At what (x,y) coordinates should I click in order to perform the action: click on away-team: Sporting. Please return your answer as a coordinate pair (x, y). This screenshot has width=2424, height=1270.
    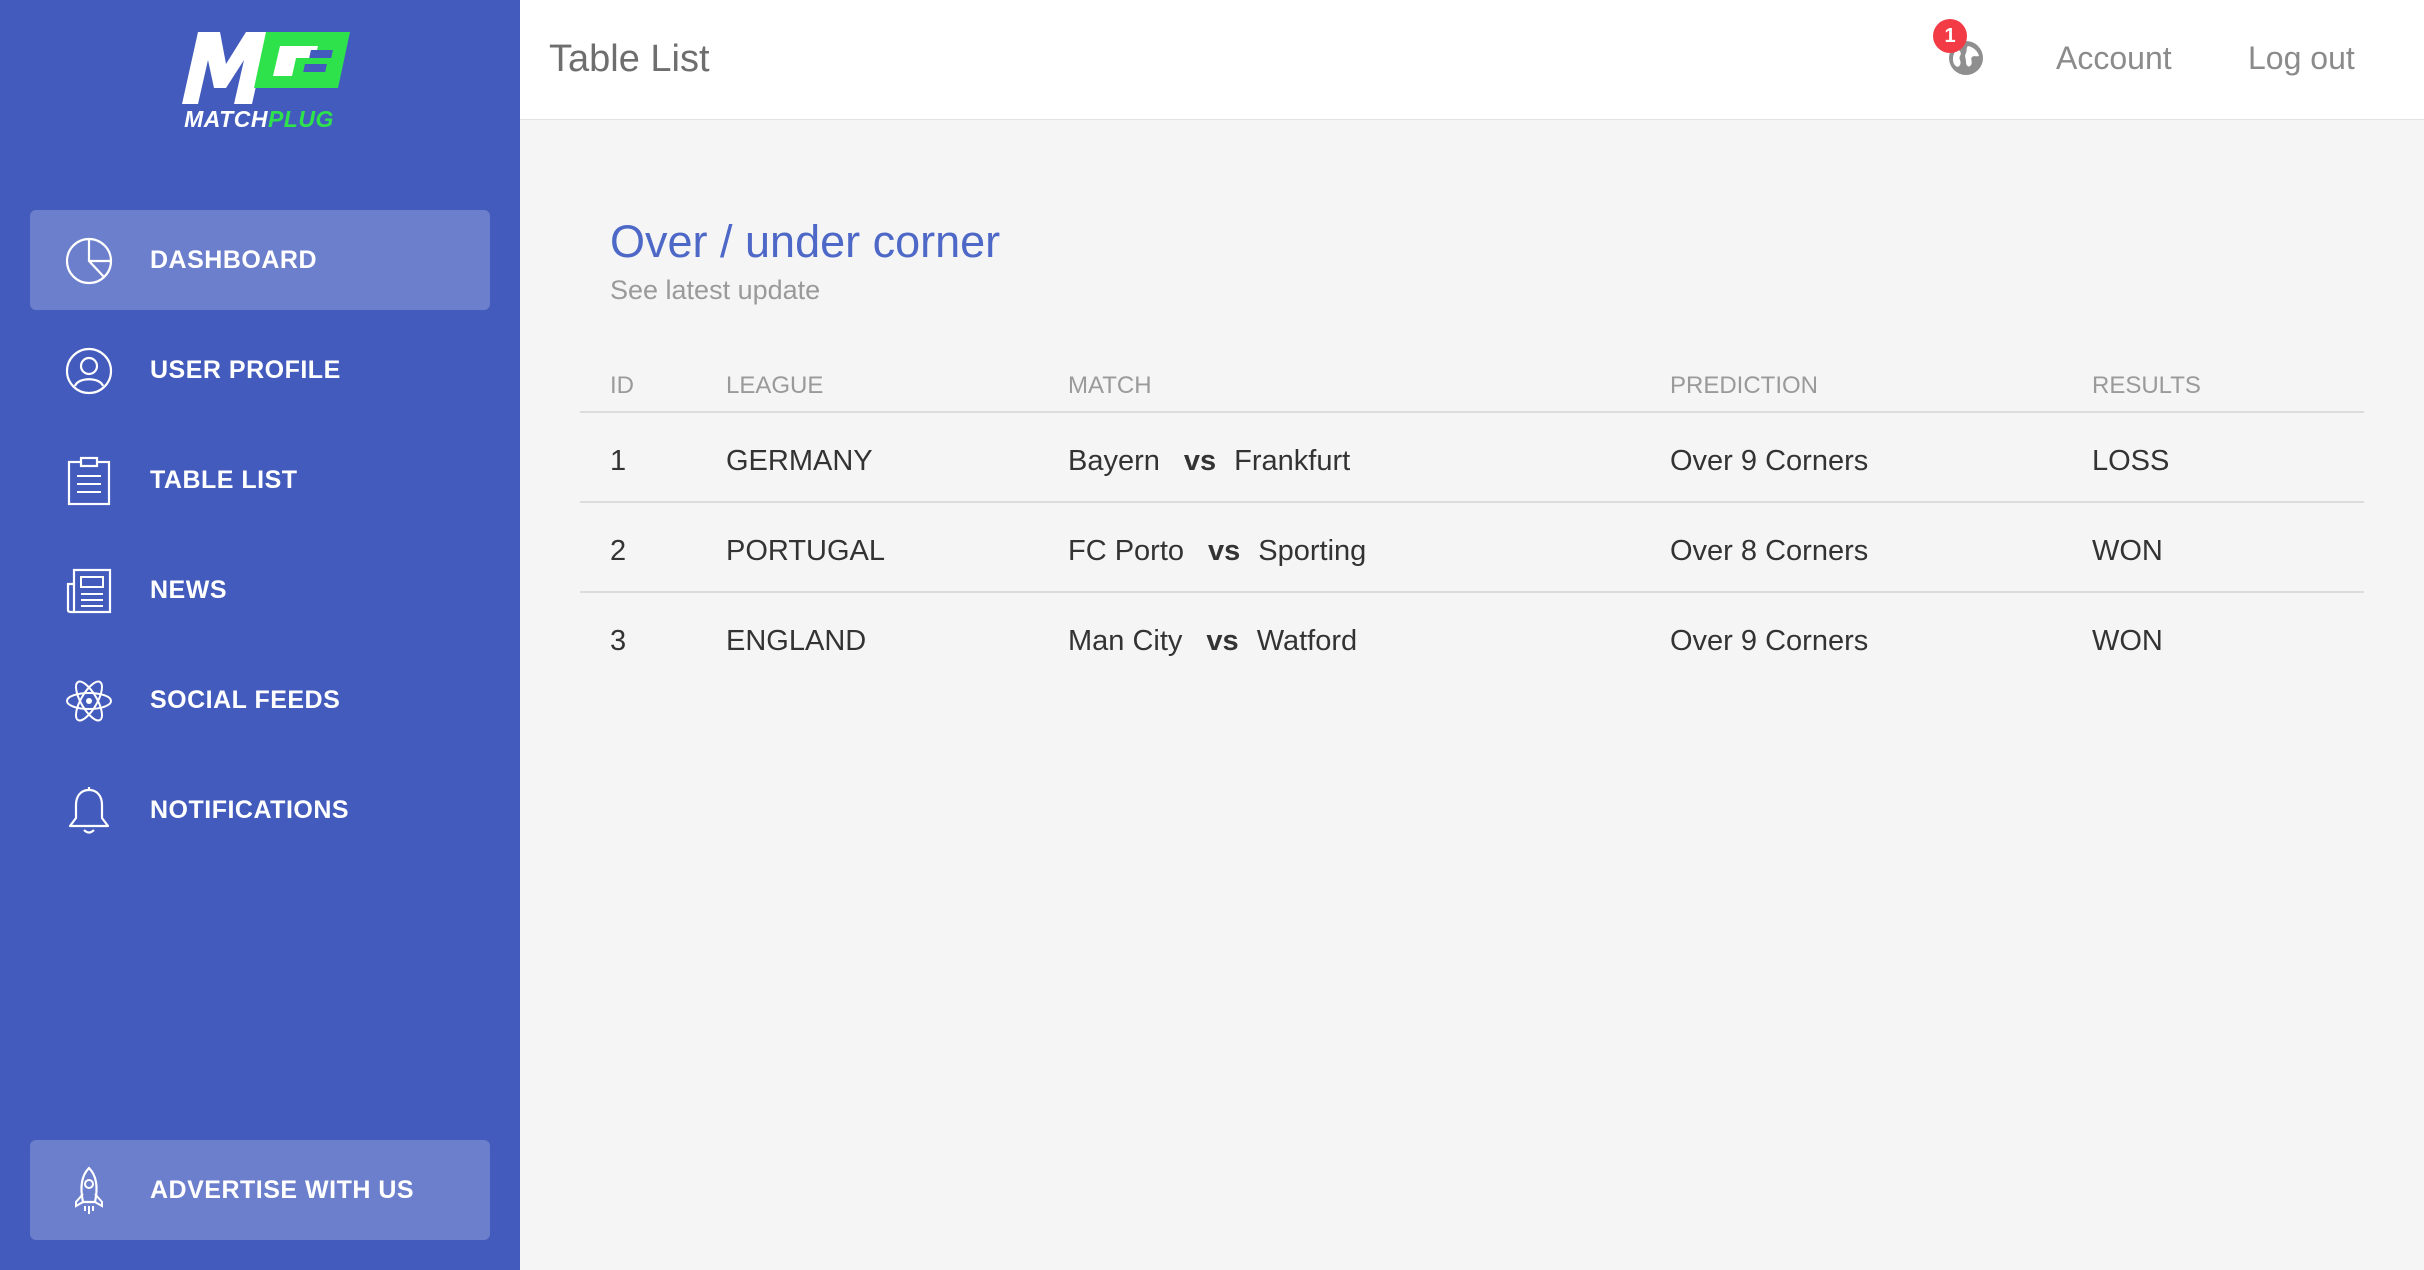
    Looking at the image, I should click on (1312, 551).